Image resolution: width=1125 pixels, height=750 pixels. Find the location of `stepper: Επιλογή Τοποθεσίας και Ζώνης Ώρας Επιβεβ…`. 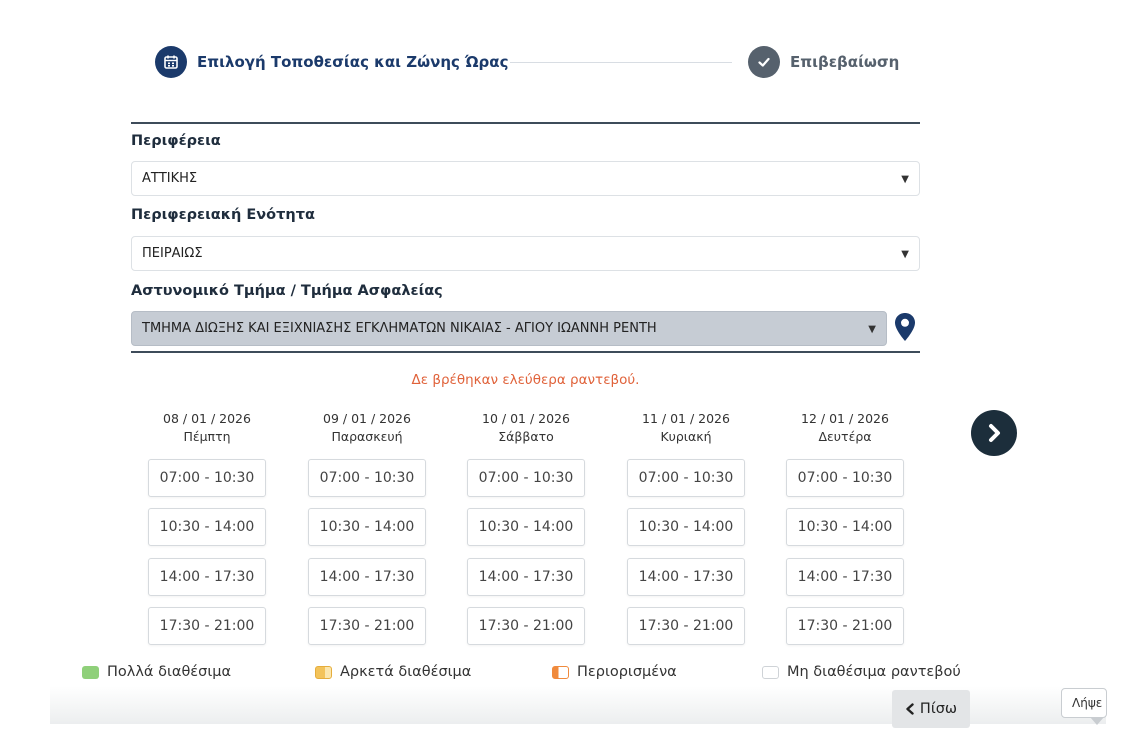

stepper: Επιλογή Τοποθεσίας και Ζώνης Ώρας Επιβεβ… is located at coordinates (535, 62).